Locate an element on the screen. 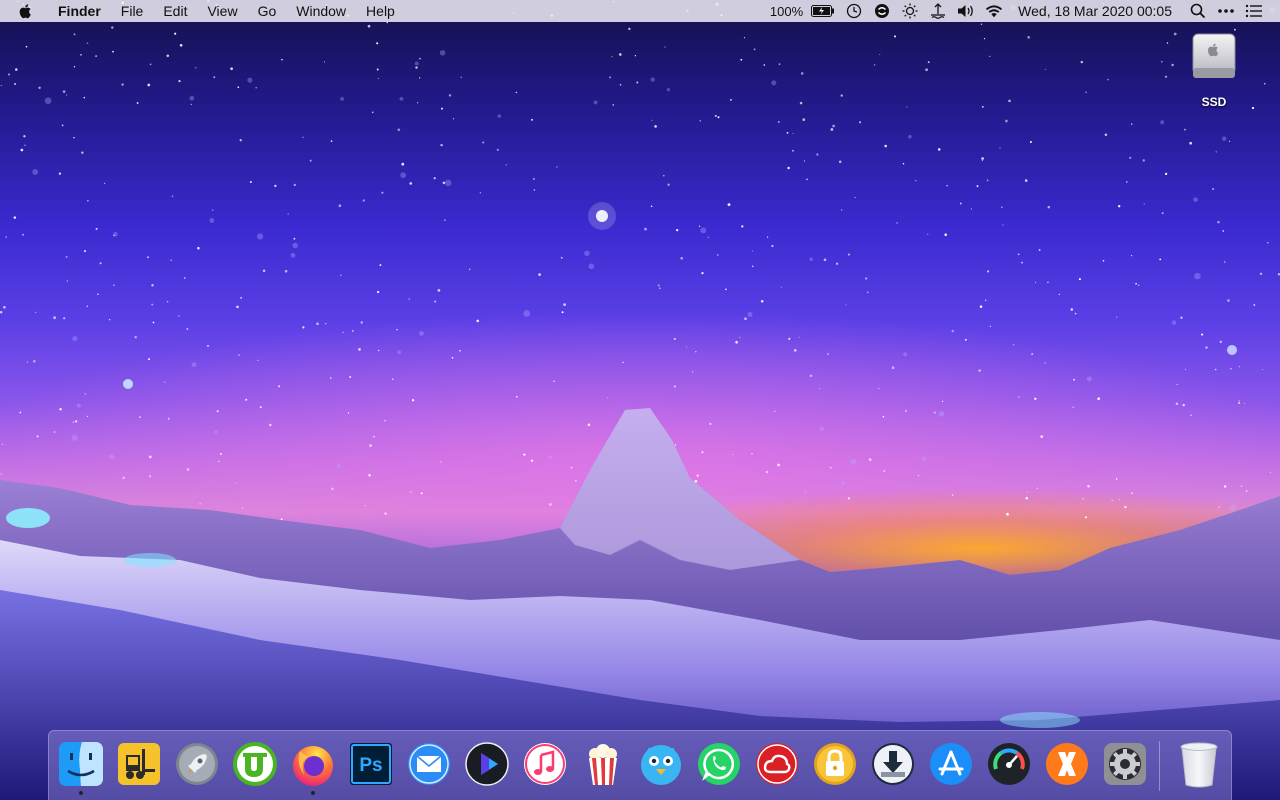 This screenshot has height=800, width=1280. creative-cloud-icon is located at coordinates (777, 764).